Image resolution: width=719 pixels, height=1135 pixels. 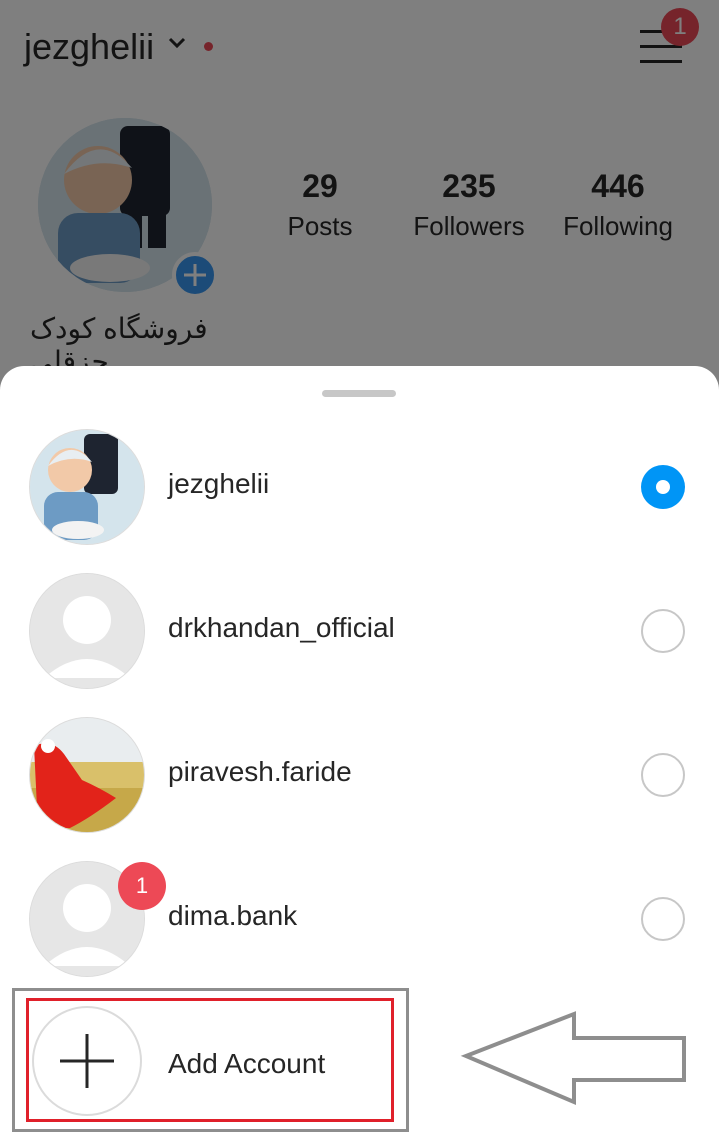 I want to click on account-row: piravesh.faride, so click(x=359, y=790).